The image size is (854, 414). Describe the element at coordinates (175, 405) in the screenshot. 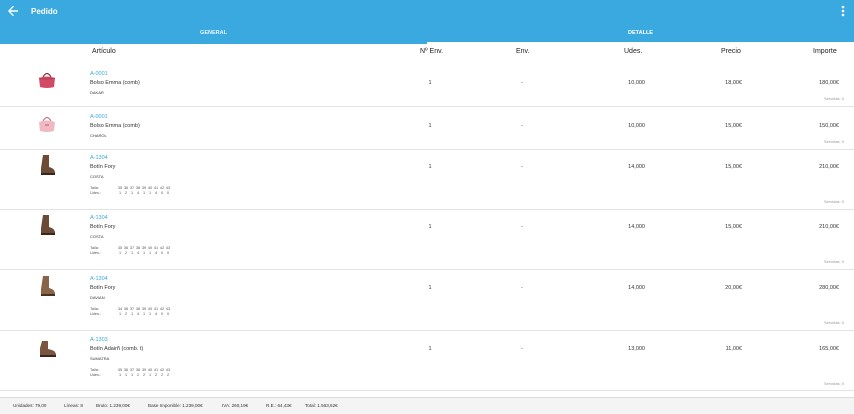

I see `tax-base: Base Imponible: 1.239,00€` at that location.